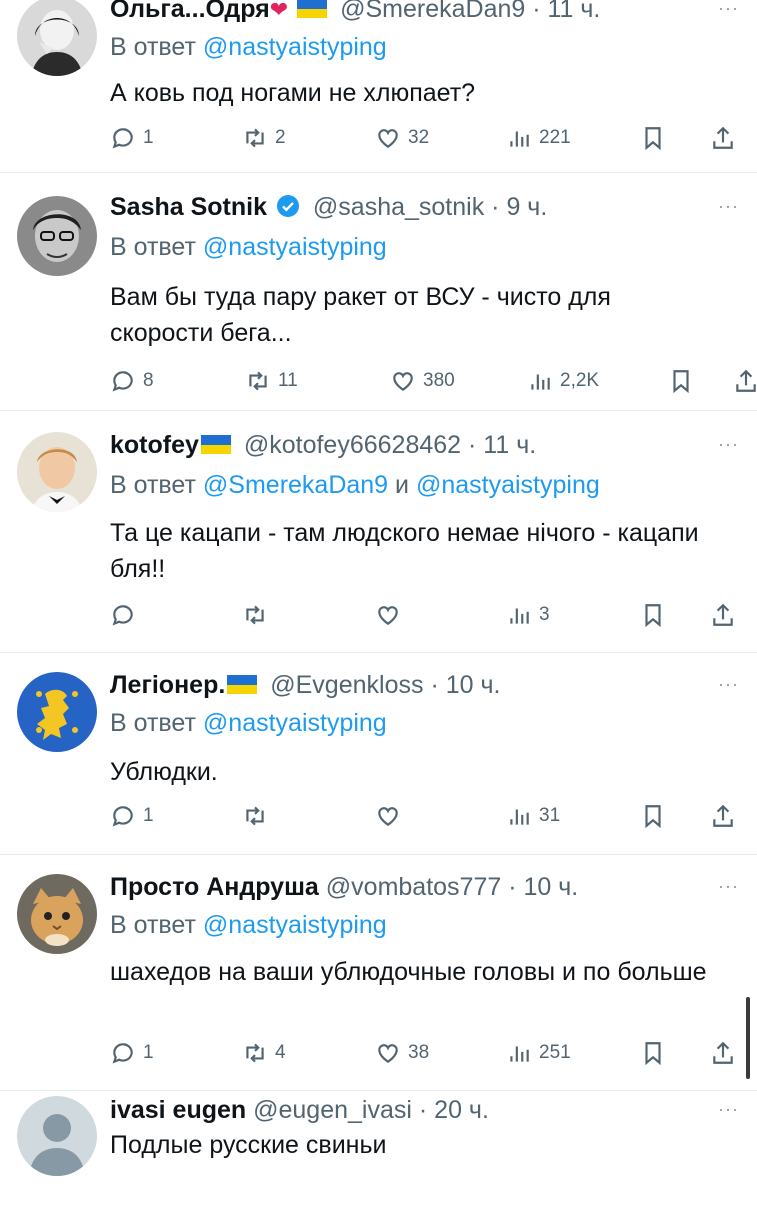  Describe the element at coordinates (580, 380) in the screenshot. I see `views-count: 2,2K` at that location.